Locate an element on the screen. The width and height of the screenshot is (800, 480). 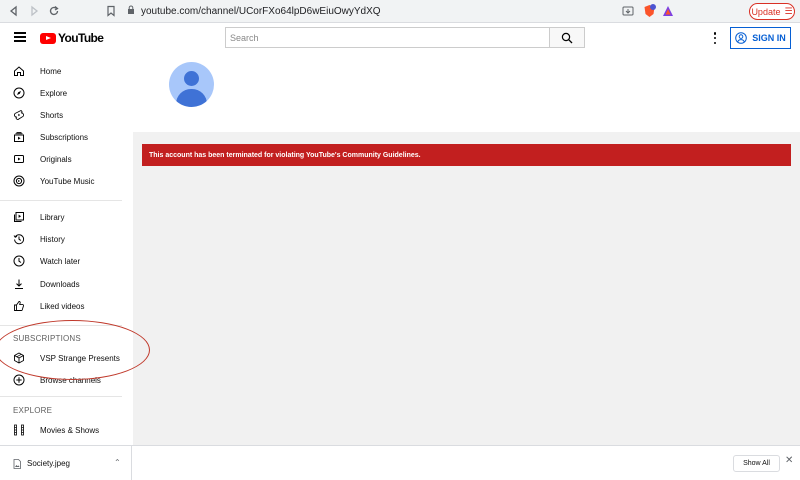
sidebar-item-browse-channels: Browse channels is located at coordinates (66, 380).